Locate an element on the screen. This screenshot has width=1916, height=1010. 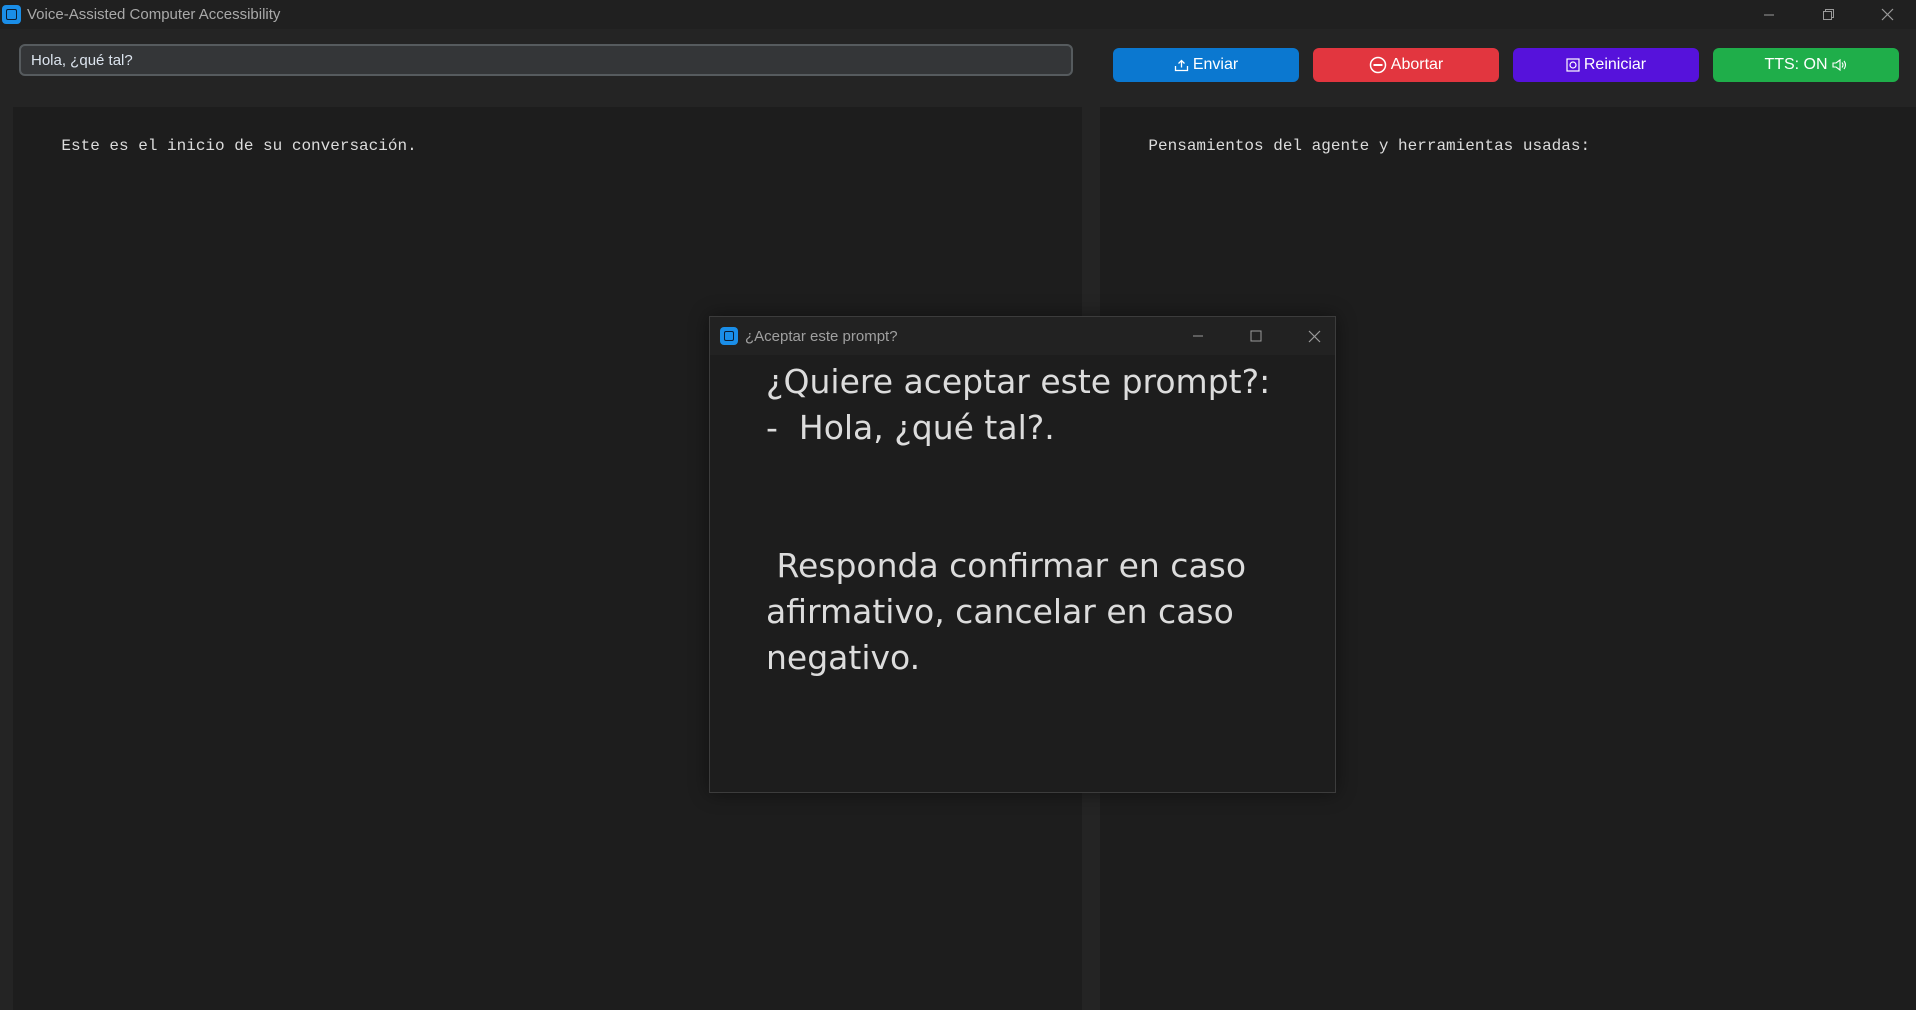
send-button-label: Enviar is located at coordinates (1215, 64).